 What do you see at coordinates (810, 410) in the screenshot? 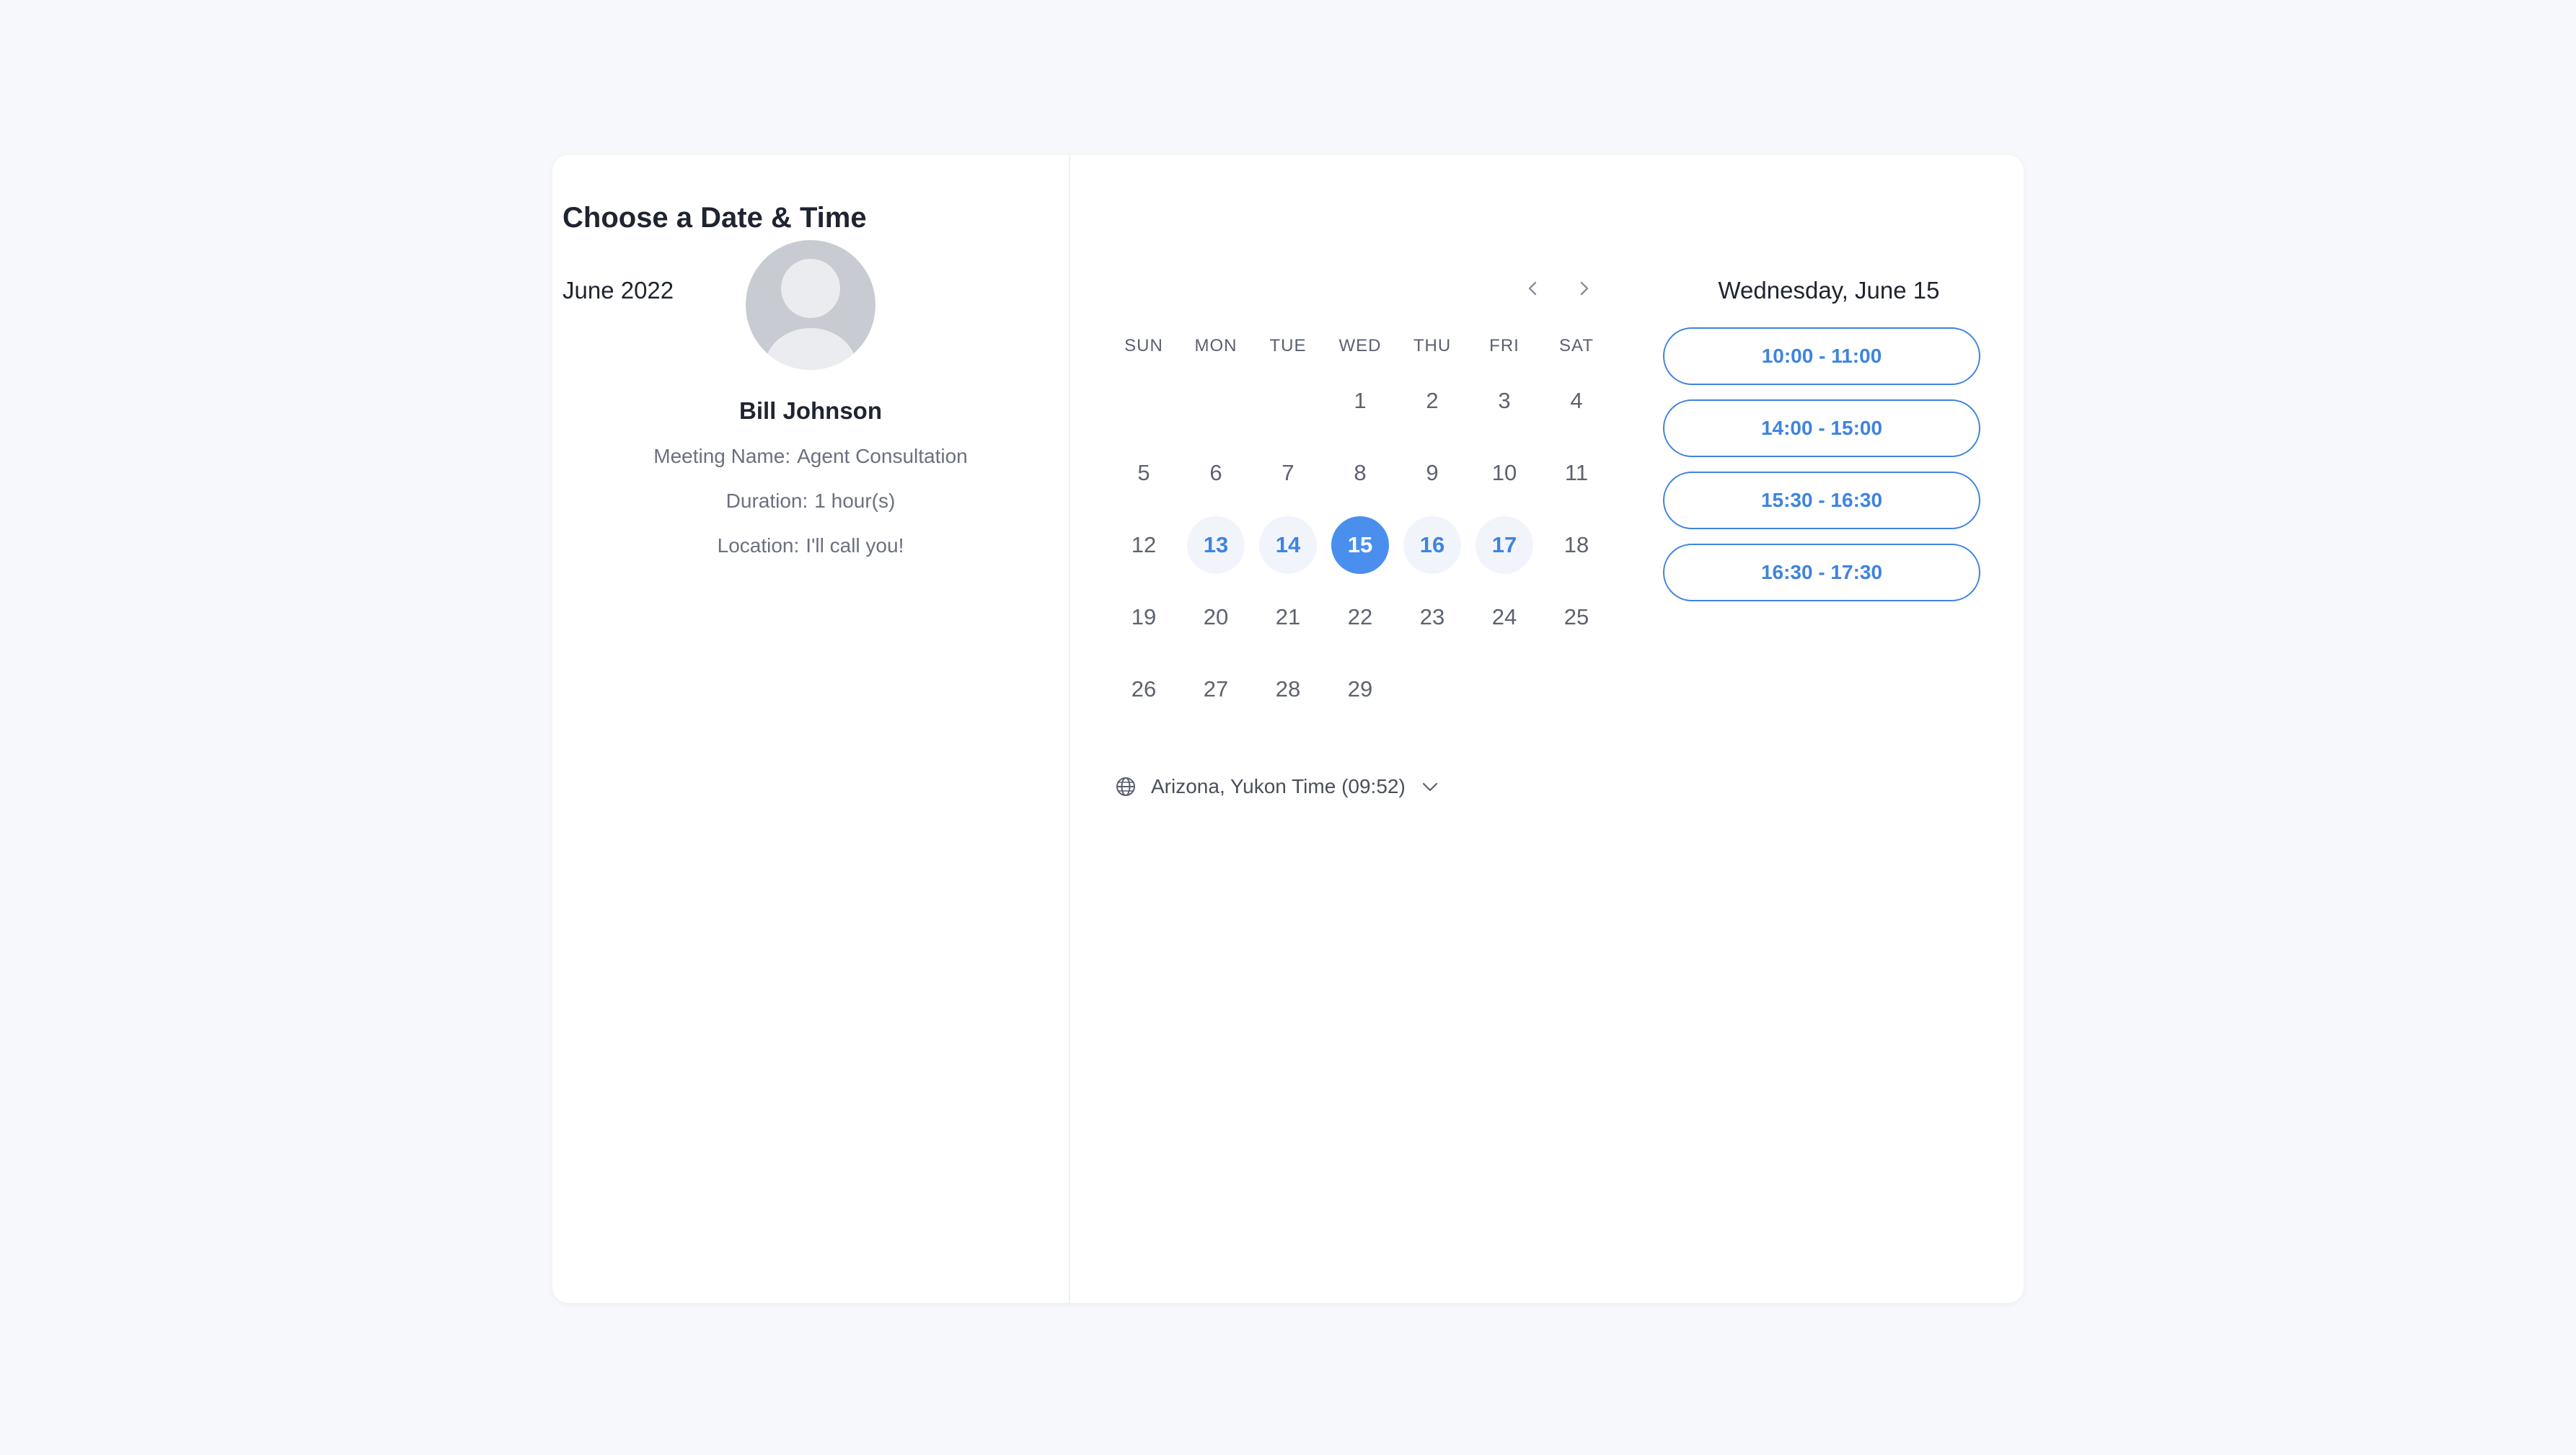
I see `host-name: Bill Johnson` at bounding box center [810, 410].